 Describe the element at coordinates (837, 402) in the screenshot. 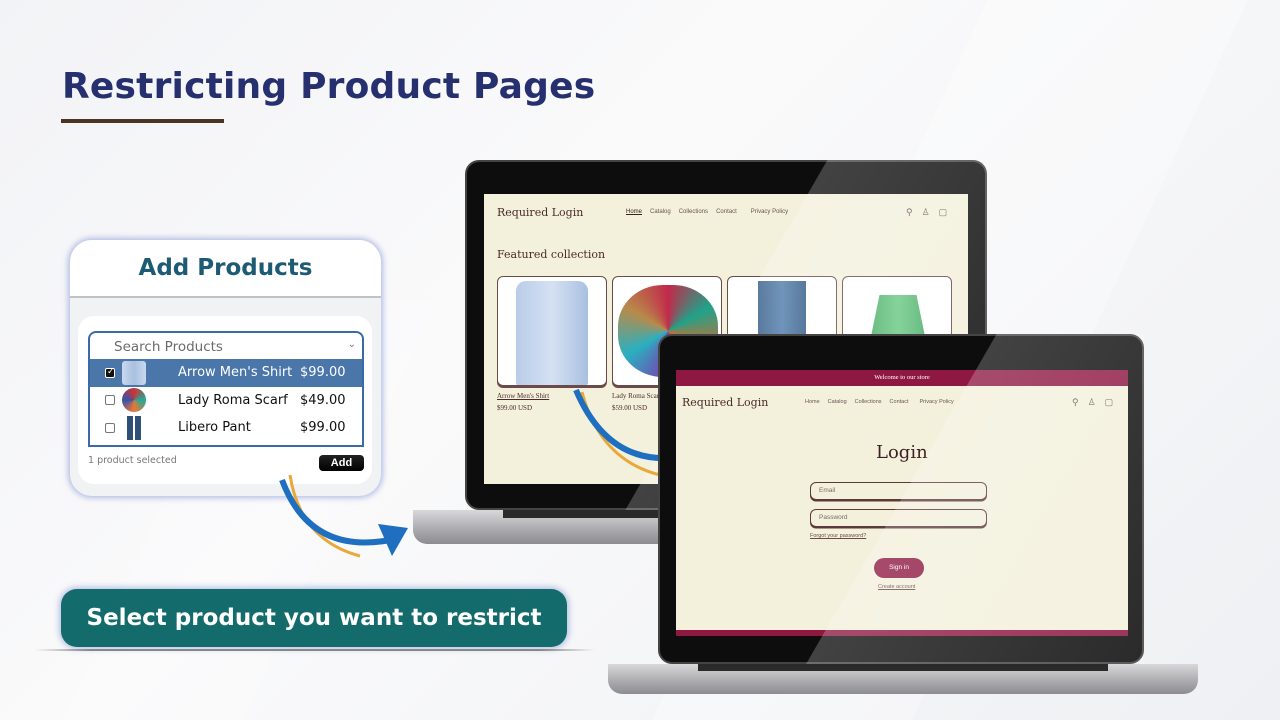

I see `nav-catalog: Catalog` at that location.